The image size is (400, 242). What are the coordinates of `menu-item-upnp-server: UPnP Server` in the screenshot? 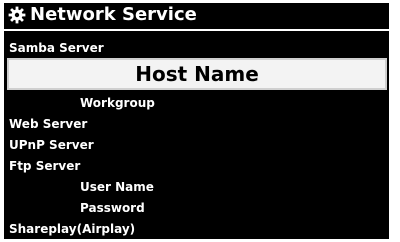 It's located at (196, 145).